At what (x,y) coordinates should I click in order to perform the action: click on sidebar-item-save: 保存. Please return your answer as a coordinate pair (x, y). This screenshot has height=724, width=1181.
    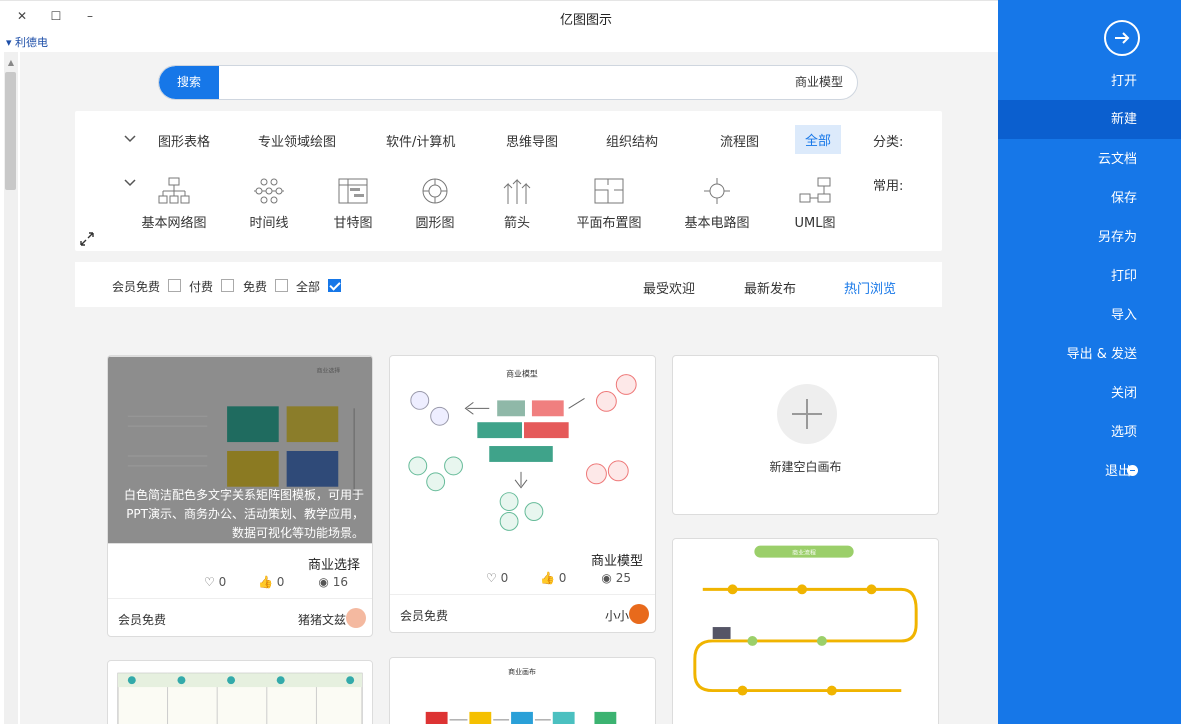
    Looking at the image, I should click on (1089, 198).